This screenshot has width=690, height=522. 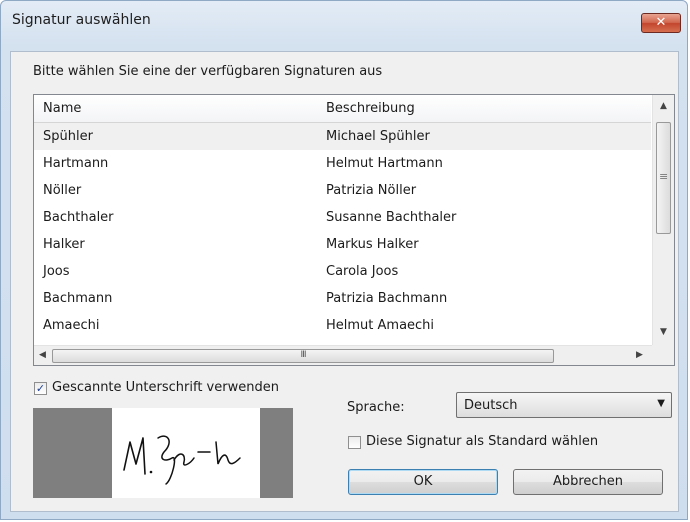 I want to click on language-select: Deutsch ▼, so click(x=564, y=405).